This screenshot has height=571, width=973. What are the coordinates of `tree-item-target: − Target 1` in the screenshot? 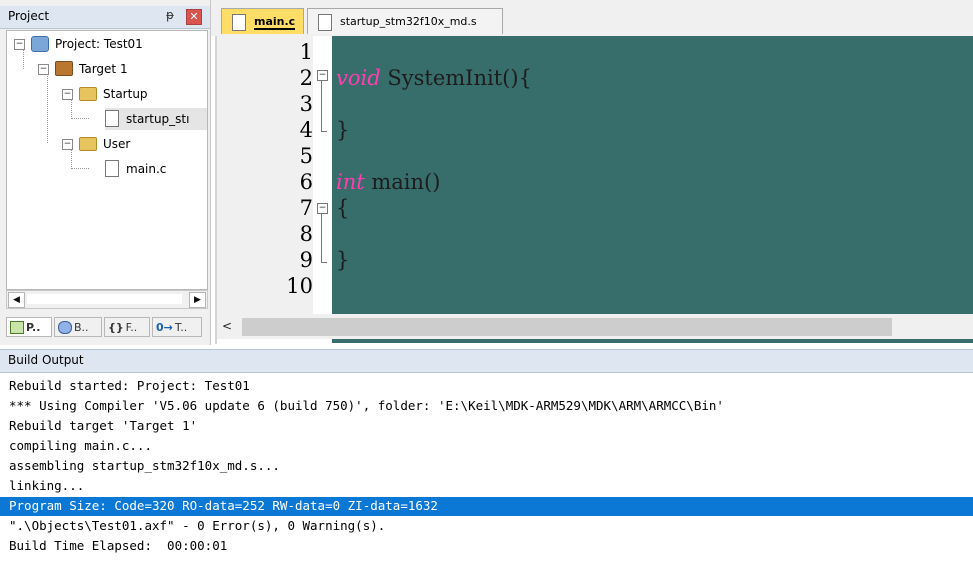 It's located at (81, 69).